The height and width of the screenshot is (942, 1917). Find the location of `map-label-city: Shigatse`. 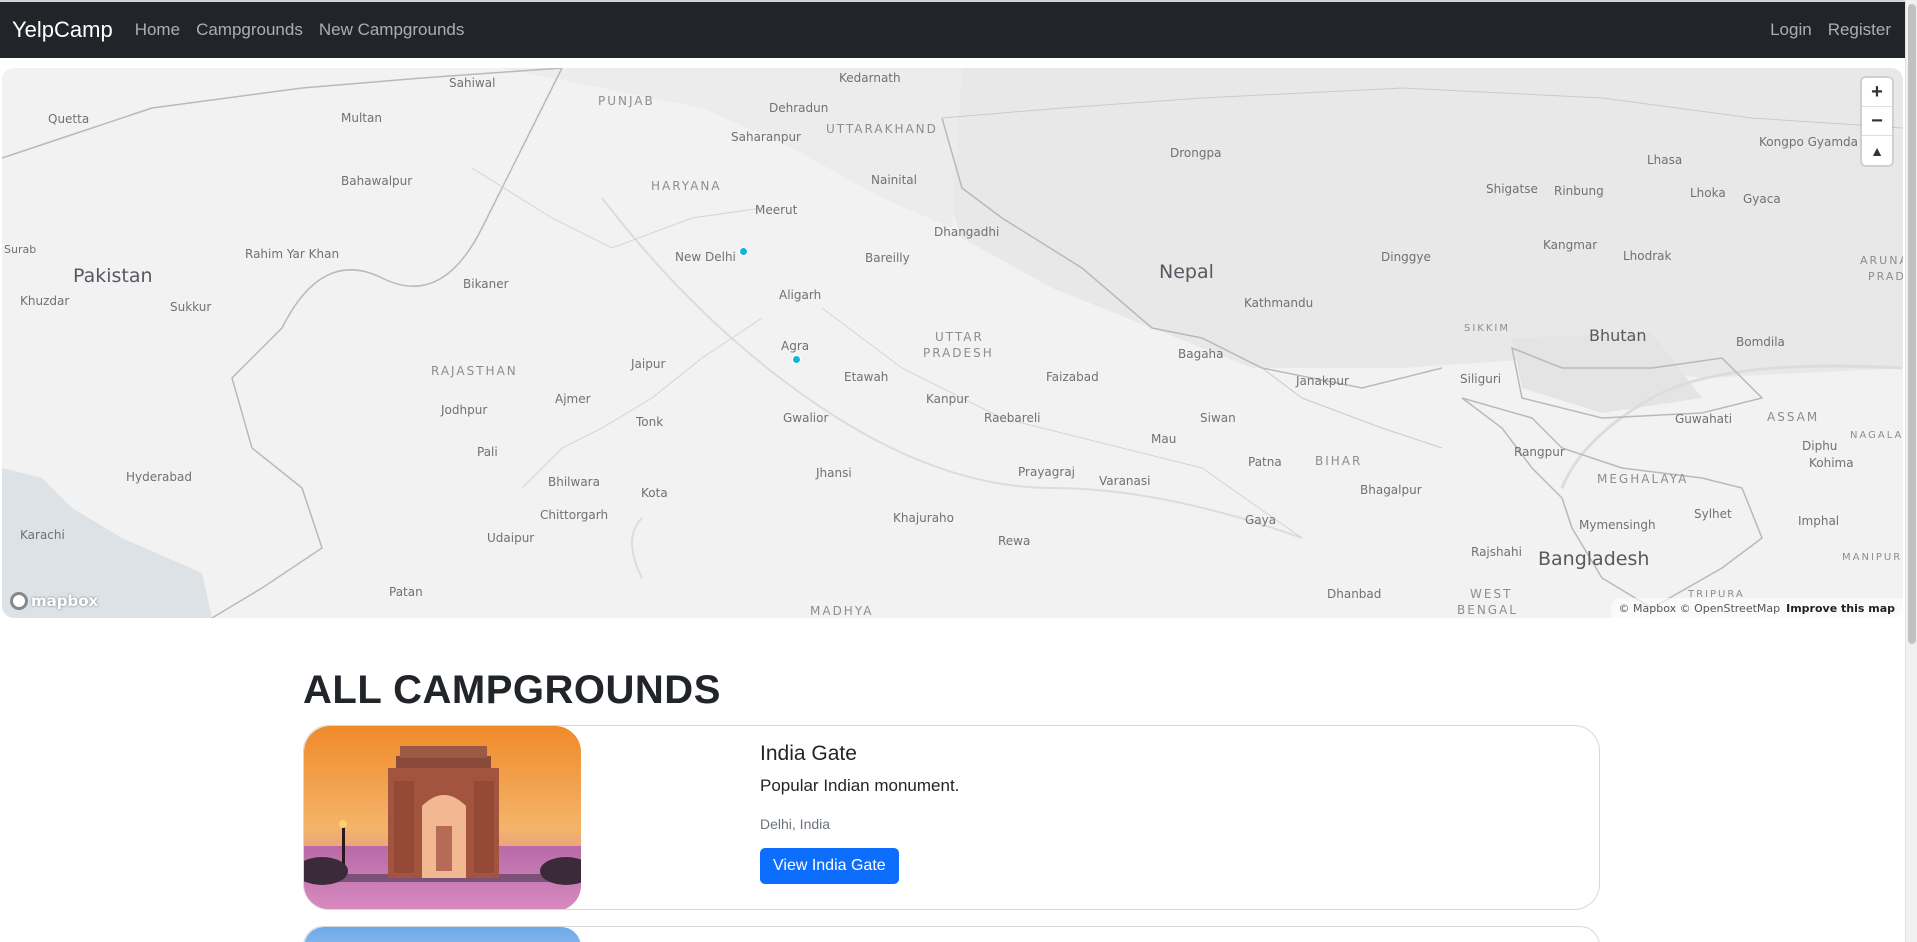

map-label-city: Shigatse is located at coordinates (1512, 189).